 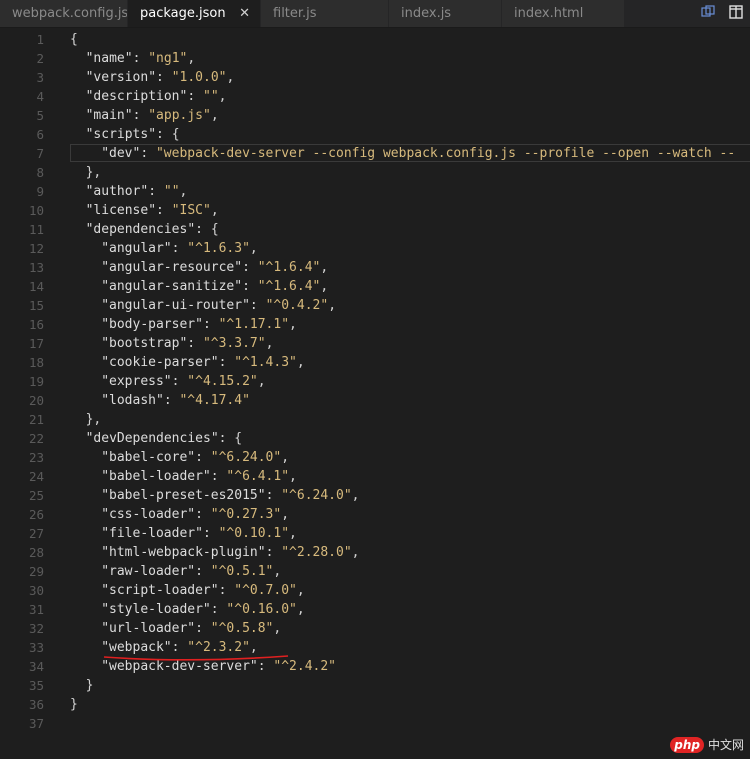 I want to click on key-token: "express", so click(x=136, y=381).